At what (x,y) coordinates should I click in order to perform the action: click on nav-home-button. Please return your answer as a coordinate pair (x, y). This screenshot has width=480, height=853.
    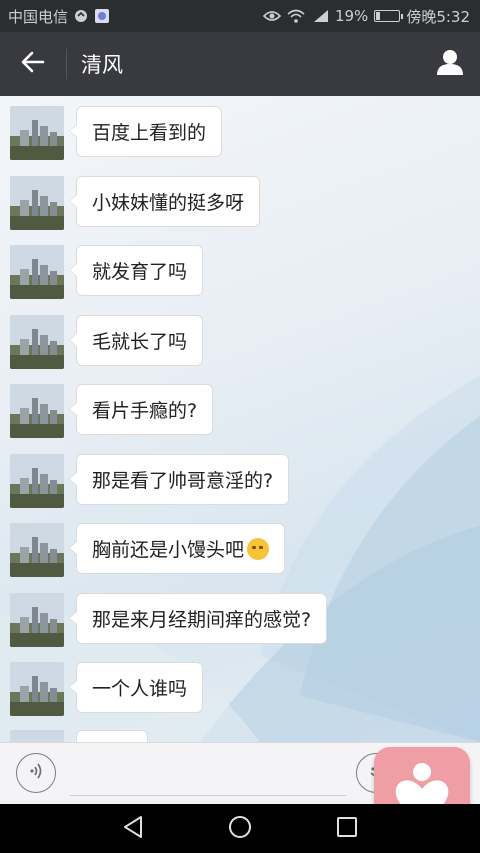
    Looking at the image, I should click on (240, 829).